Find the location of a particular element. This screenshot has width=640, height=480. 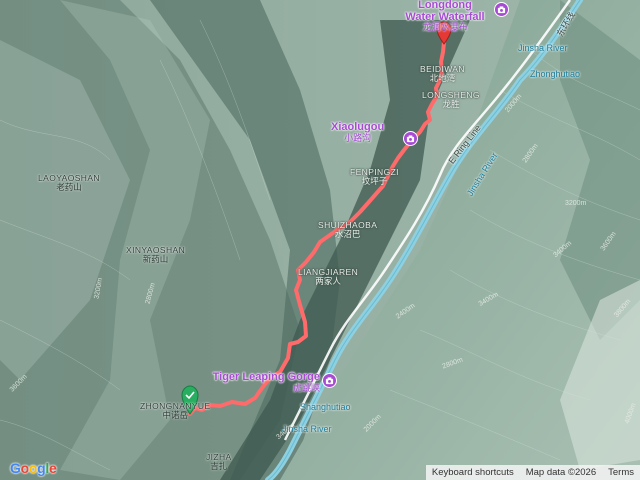

place-liangjiaren: LIANGJIAREN 两家人 is located at coordinates (328, 277).